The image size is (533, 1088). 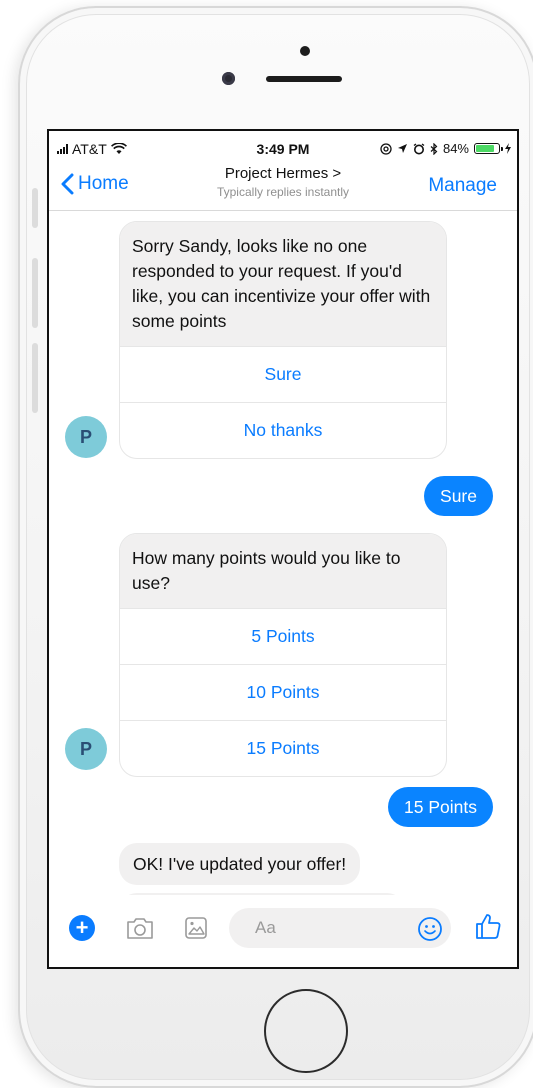 What do you see at coordinates (430, 929) in the screenshot?
I see `emoji-icon` at bounding box center [430, 929].